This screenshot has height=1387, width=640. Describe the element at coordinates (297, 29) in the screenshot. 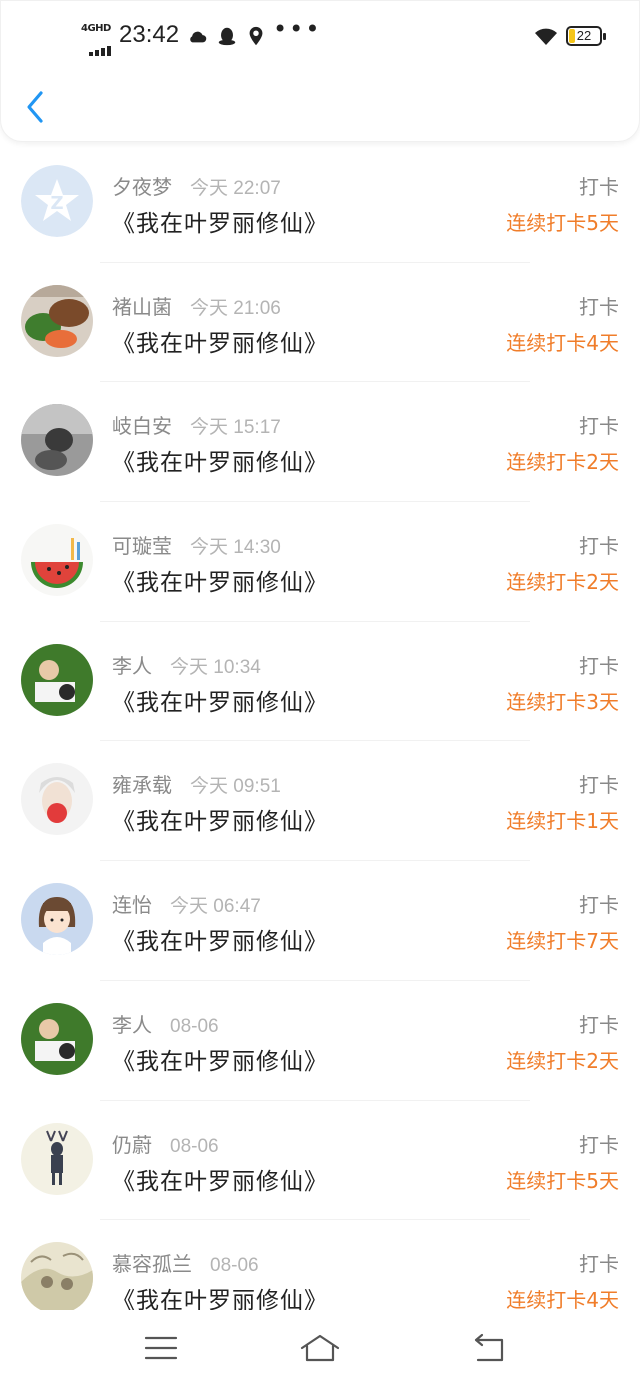

I see `more-notifications-icon: •••` at that location.